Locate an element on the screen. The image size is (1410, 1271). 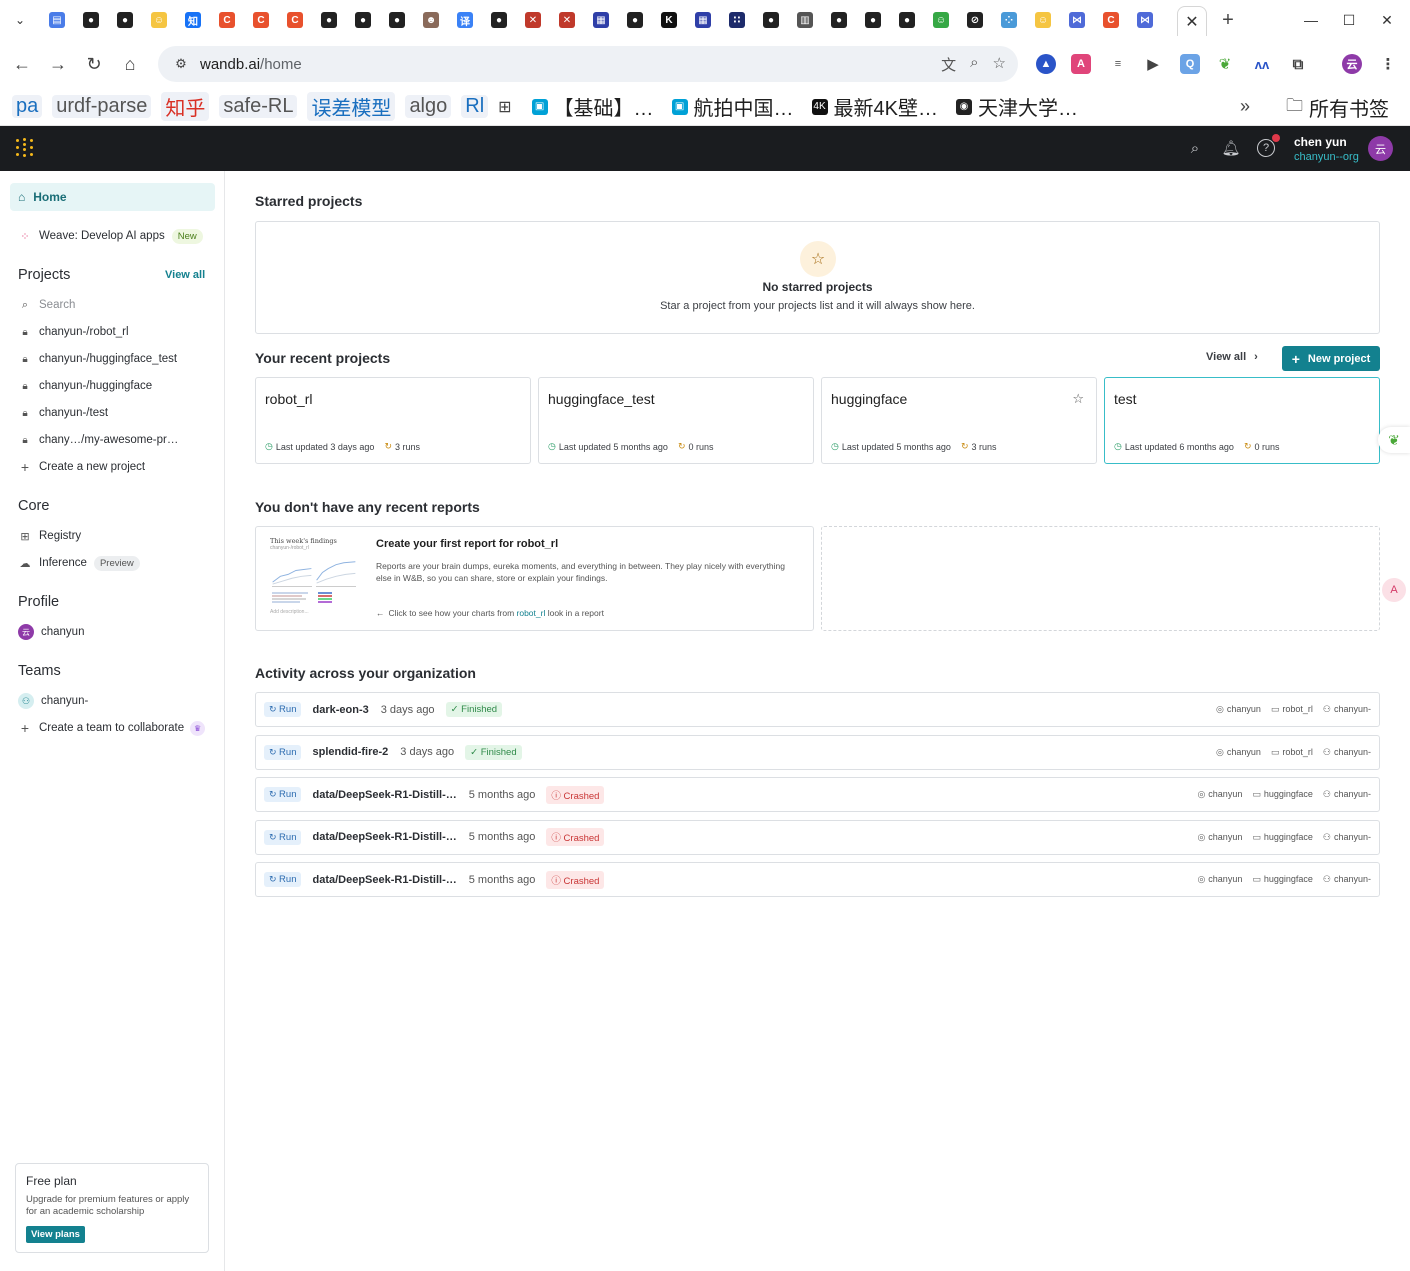
browser-tab: ⊘ is located at coordinates (975, 20).